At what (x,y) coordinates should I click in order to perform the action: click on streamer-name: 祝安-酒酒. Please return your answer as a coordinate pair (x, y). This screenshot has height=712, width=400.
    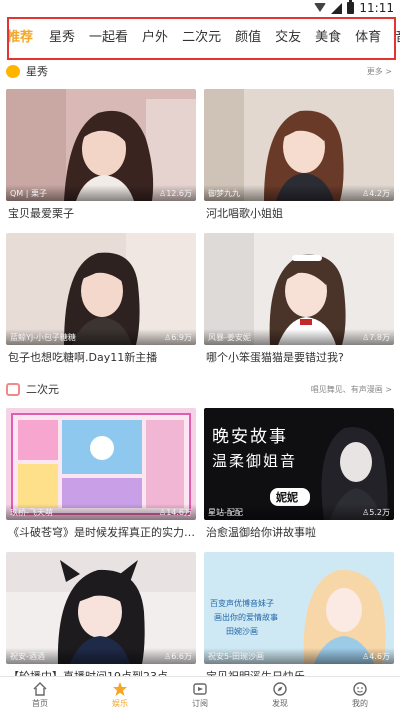
    Looking at the image, I should click on (27, 656).